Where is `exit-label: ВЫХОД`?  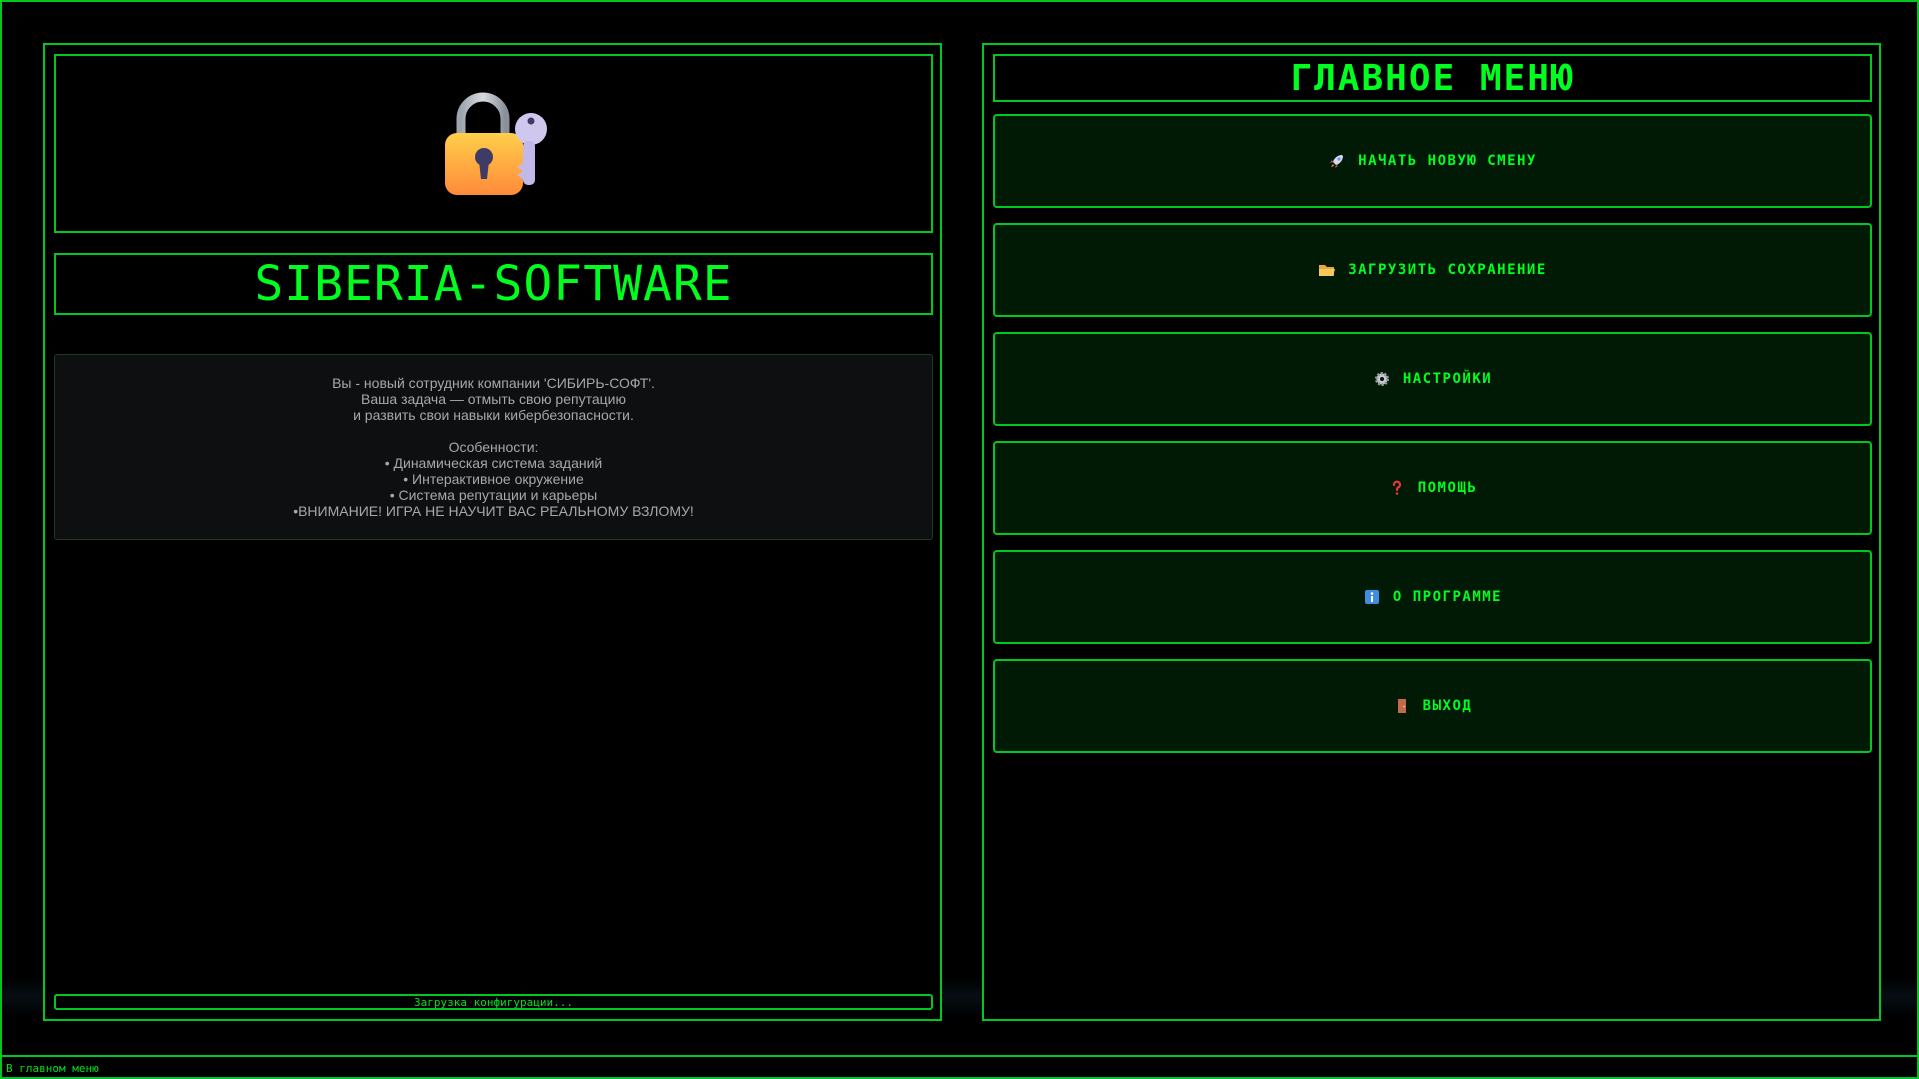
exit-label: ВЫХОД is located at coordinates (1447, 706).